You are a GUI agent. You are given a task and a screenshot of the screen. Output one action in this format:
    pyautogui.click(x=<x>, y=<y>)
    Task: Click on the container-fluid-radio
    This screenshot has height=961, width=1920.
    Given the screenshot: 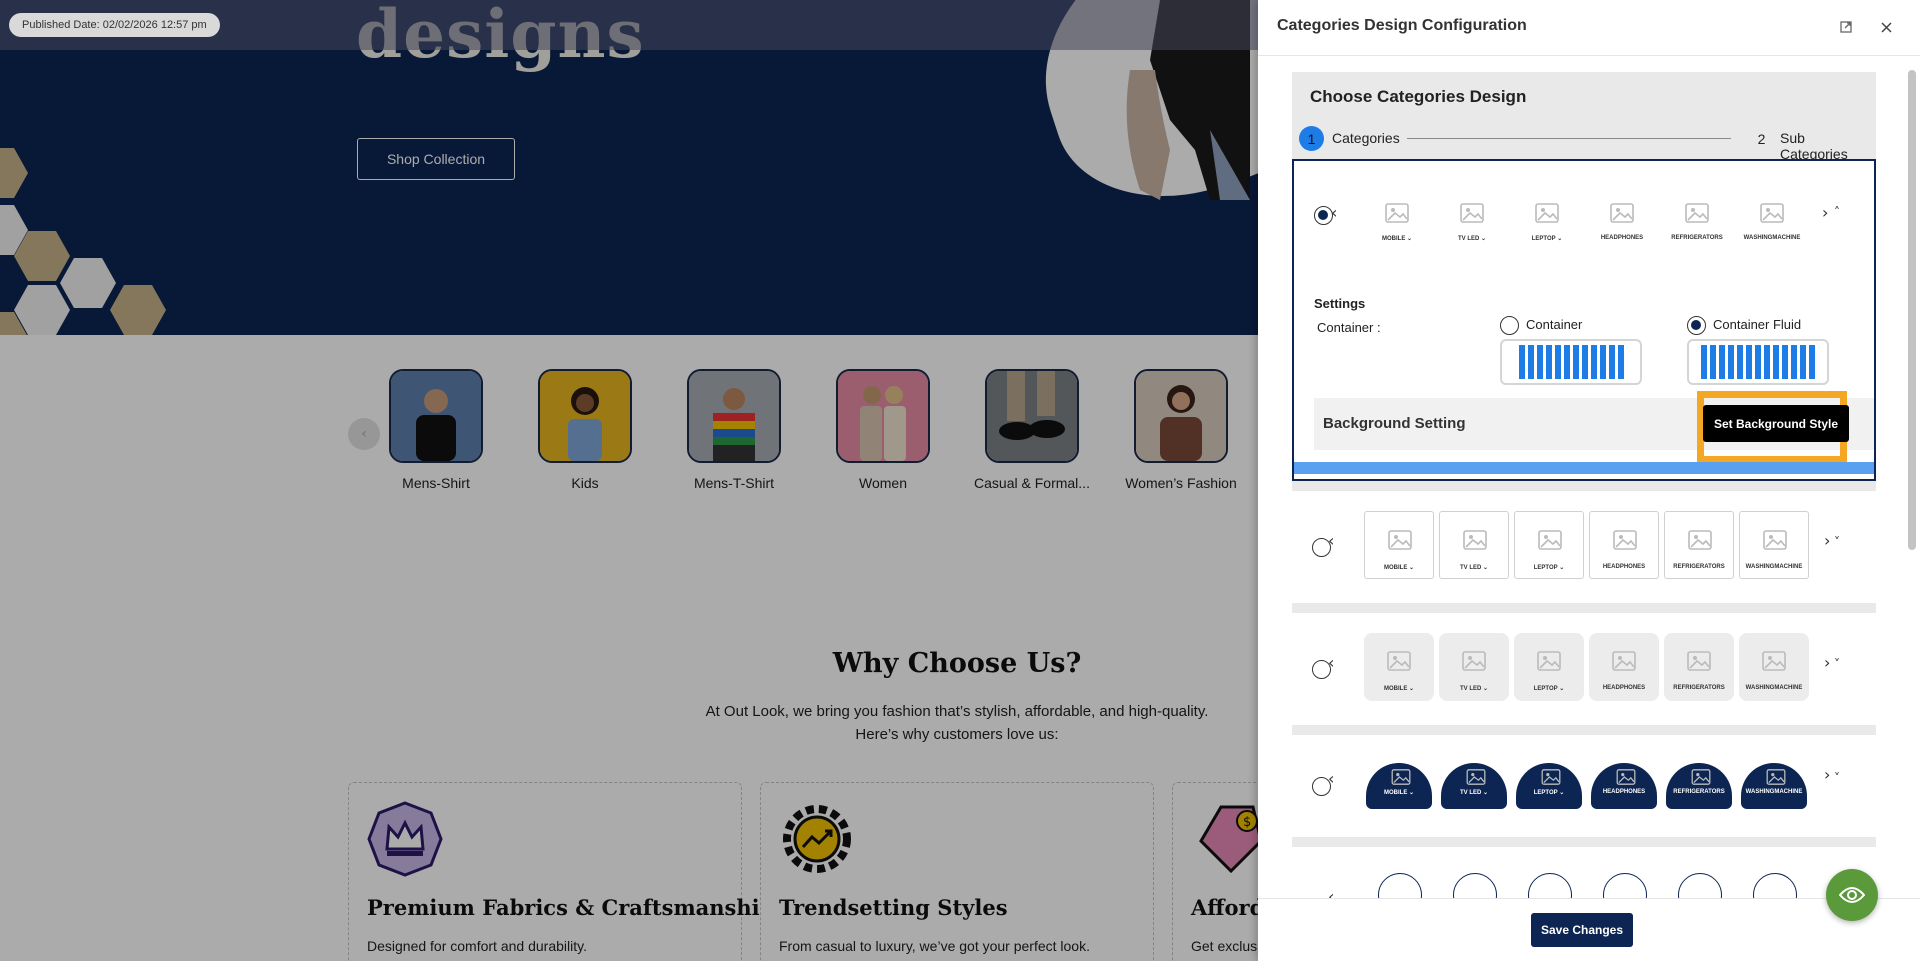 What is the action you would take?
    pyautogui.click(x=1696, y=325)
    